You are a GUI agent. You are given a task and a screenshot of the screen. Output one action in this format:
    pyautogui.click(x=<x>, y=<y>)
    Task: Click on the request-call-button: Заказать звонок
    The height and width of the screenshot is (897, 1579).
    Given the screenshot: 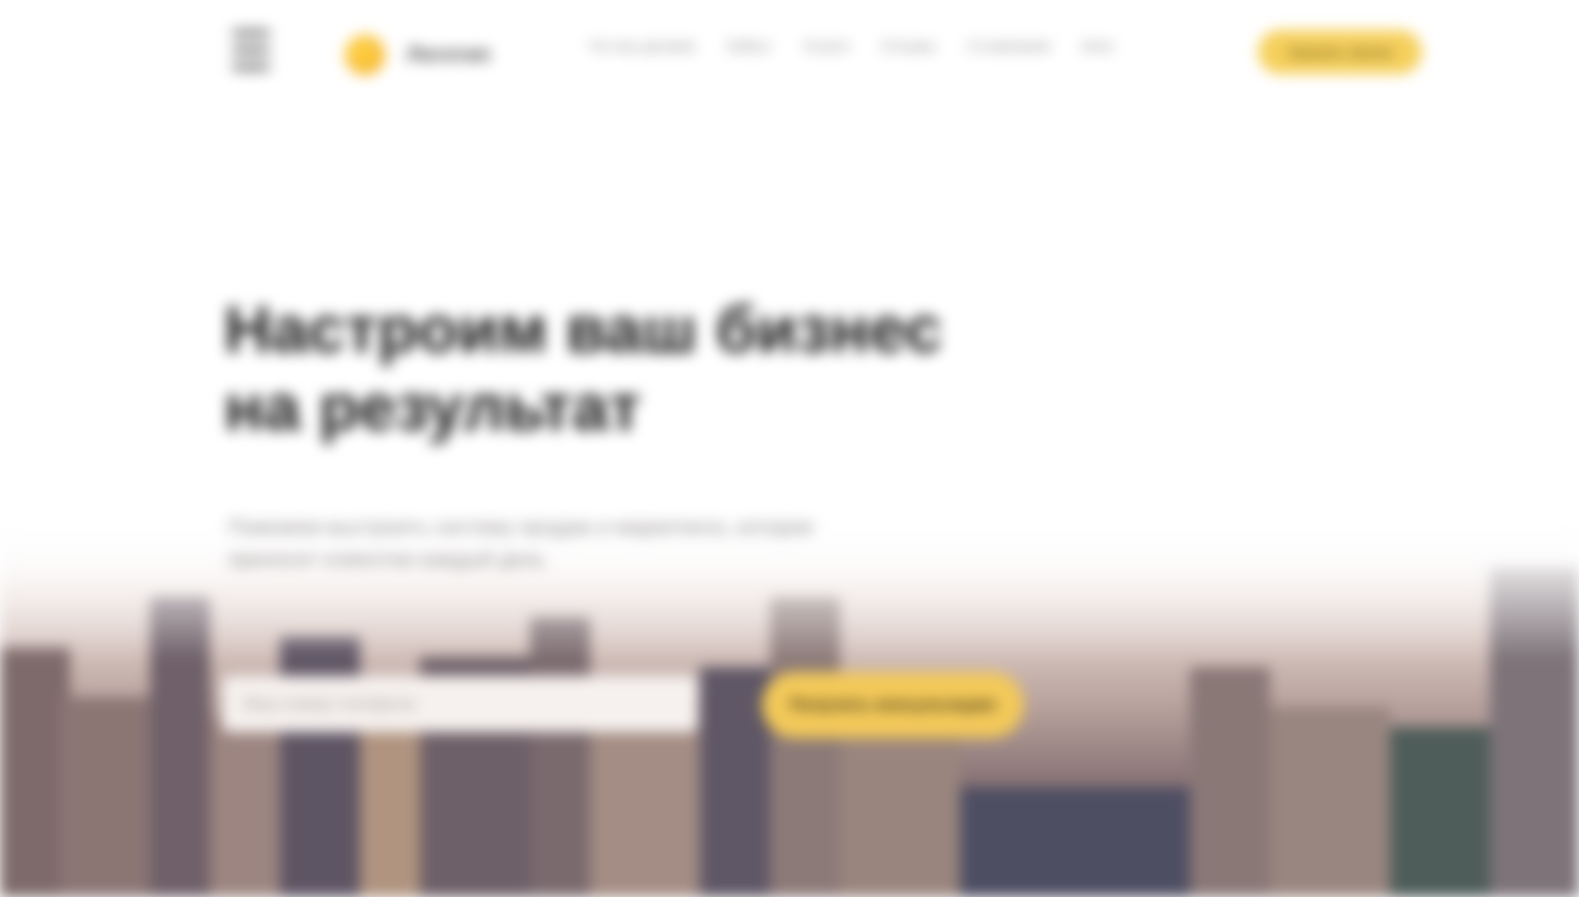 What is the action you would take?
    pyautogui.click(x=1340, y=52)
    